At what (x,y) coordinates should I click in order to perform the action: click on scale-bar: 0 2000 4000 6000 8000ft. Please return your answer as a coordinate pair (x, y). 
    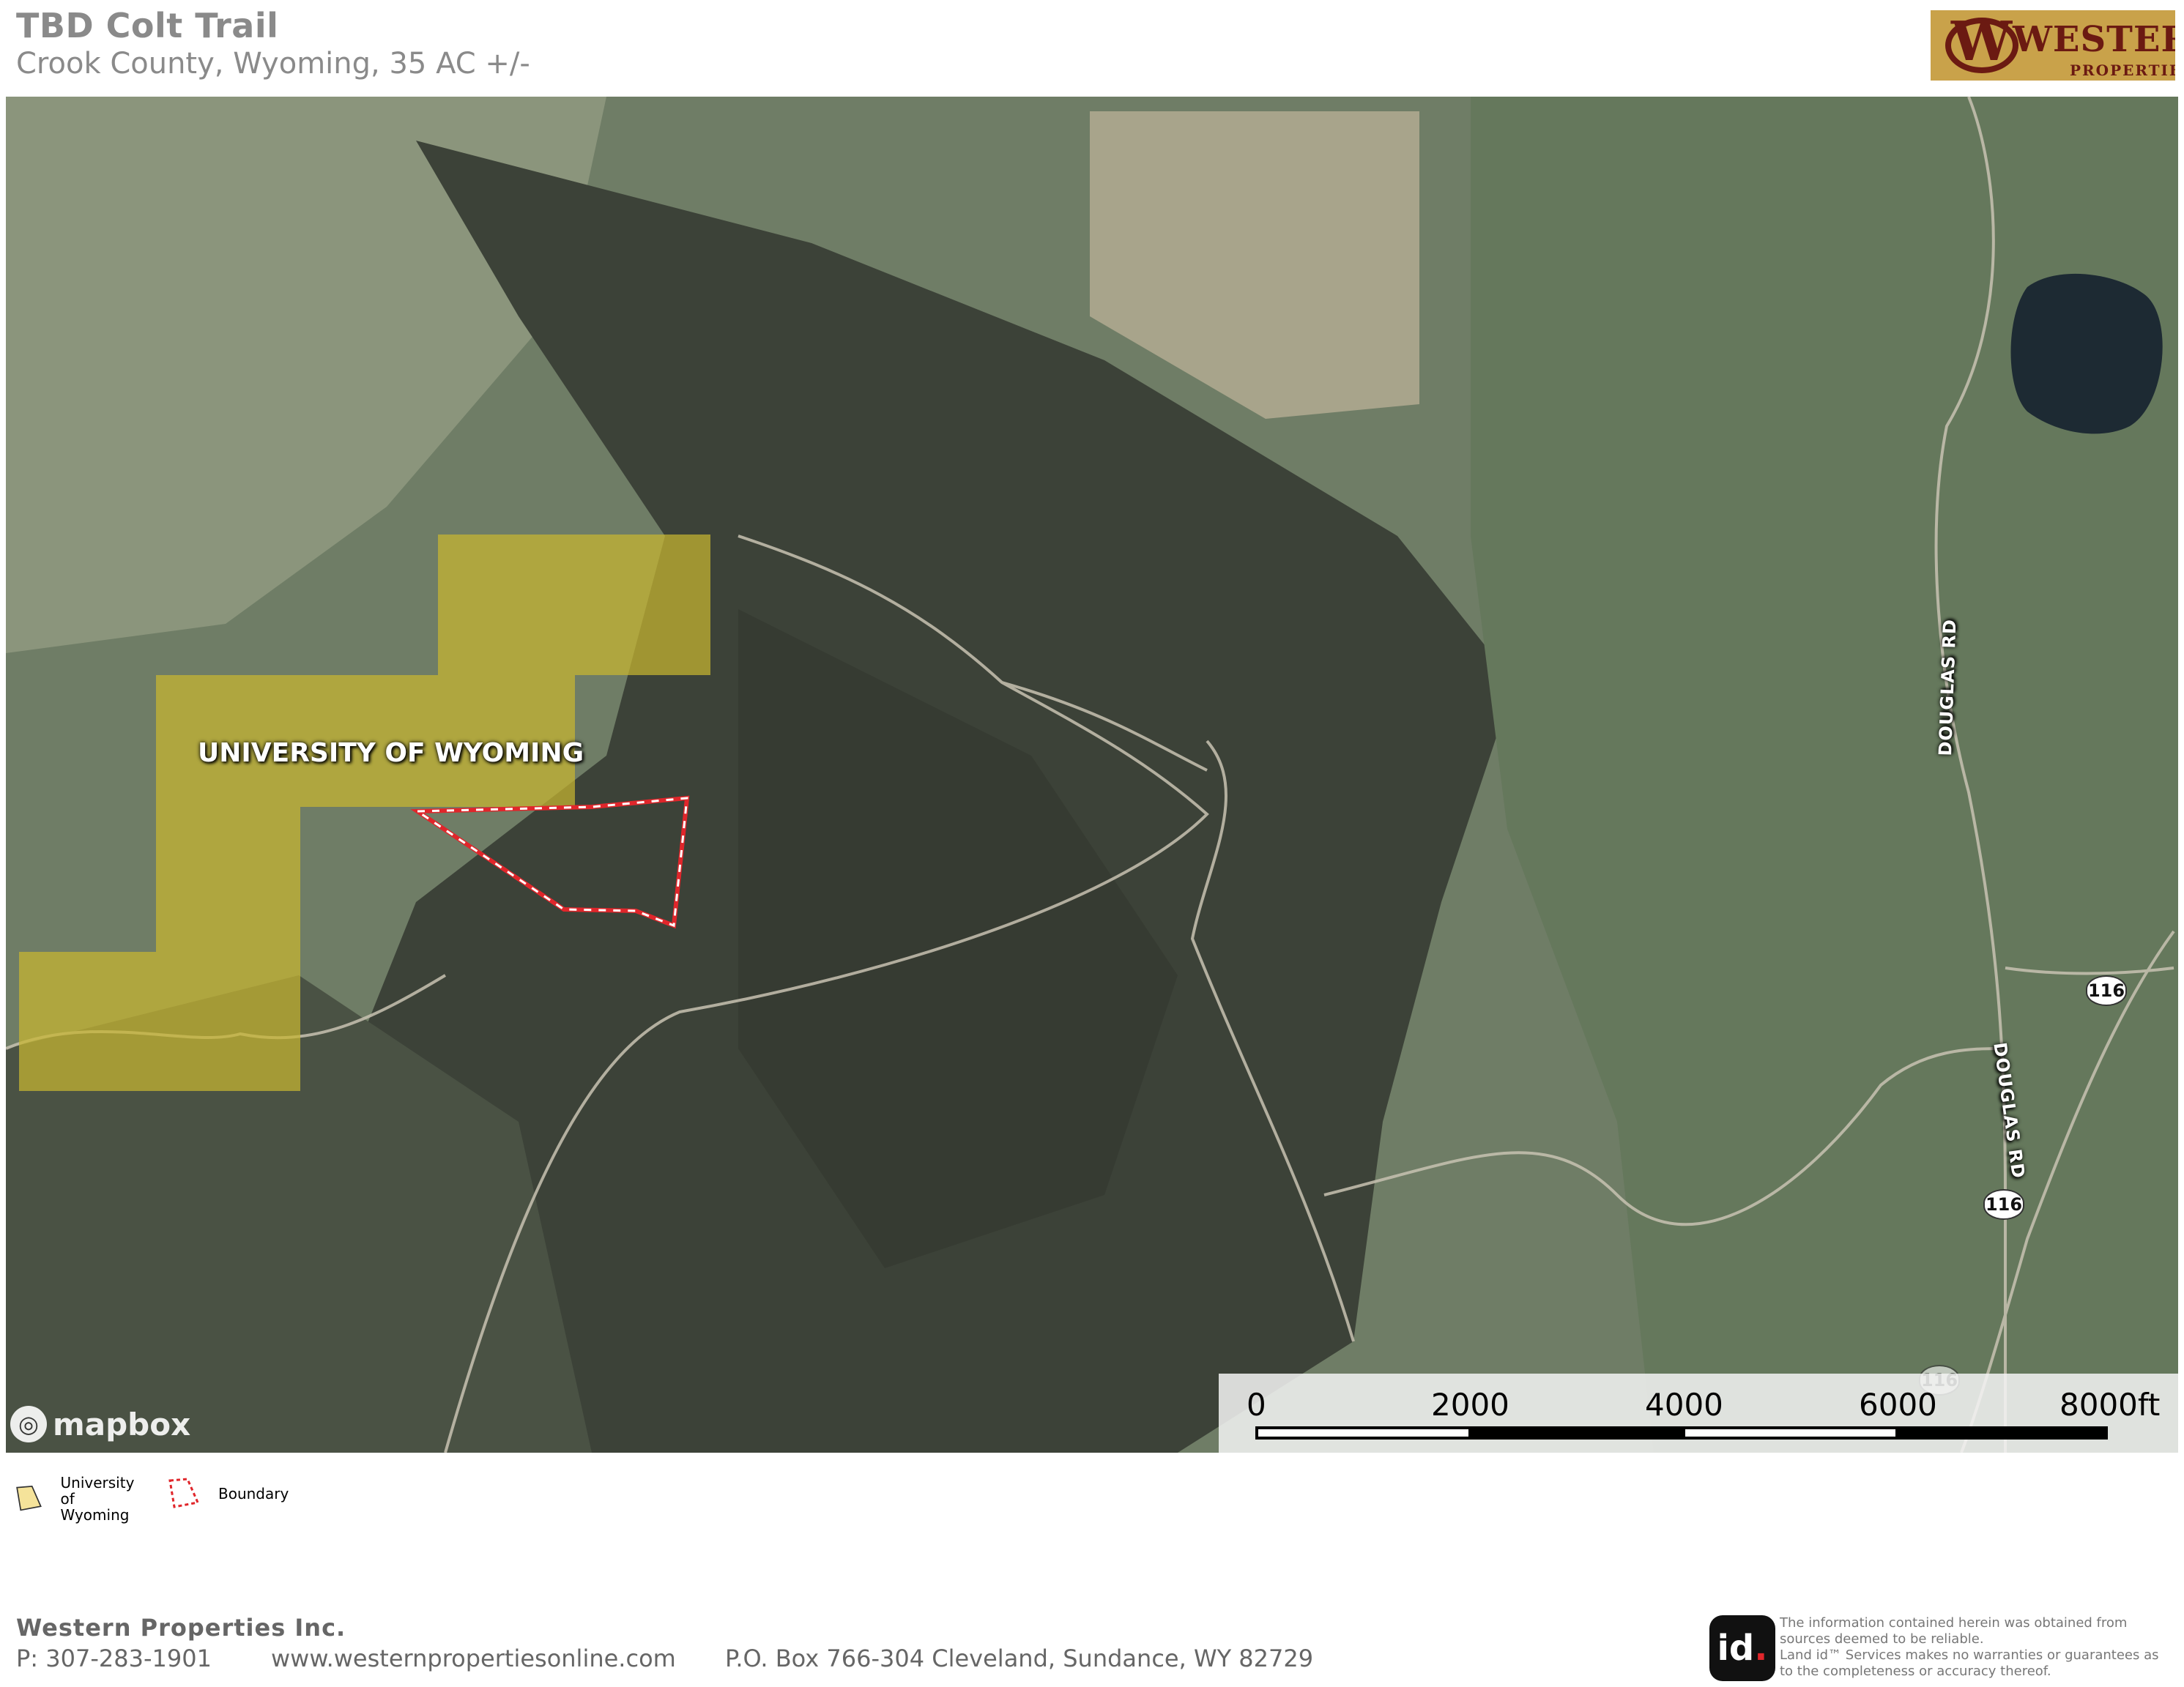
    Looking at the image, I should click on (1699, 1413).